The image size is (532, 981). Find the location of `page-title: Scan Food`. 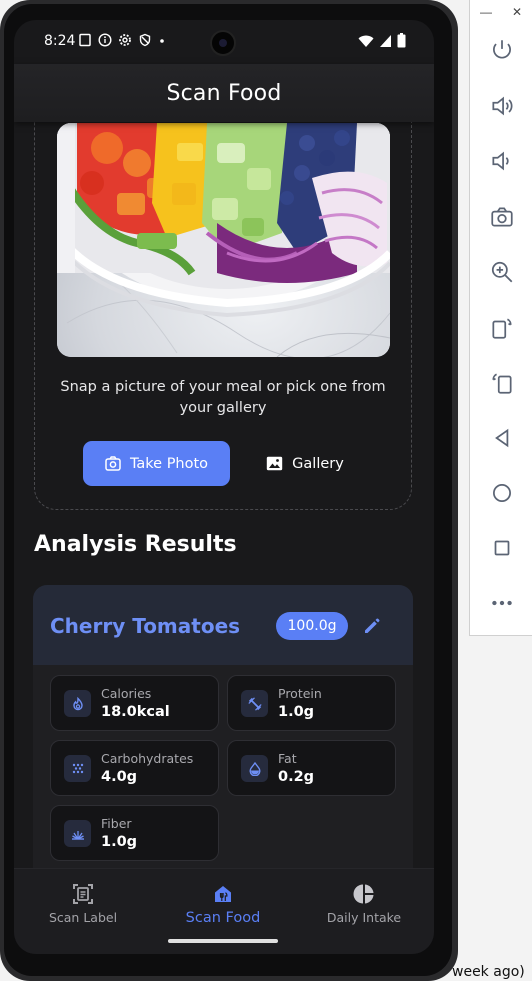

page-title: Scan Food is located at coordinates (224, 93).